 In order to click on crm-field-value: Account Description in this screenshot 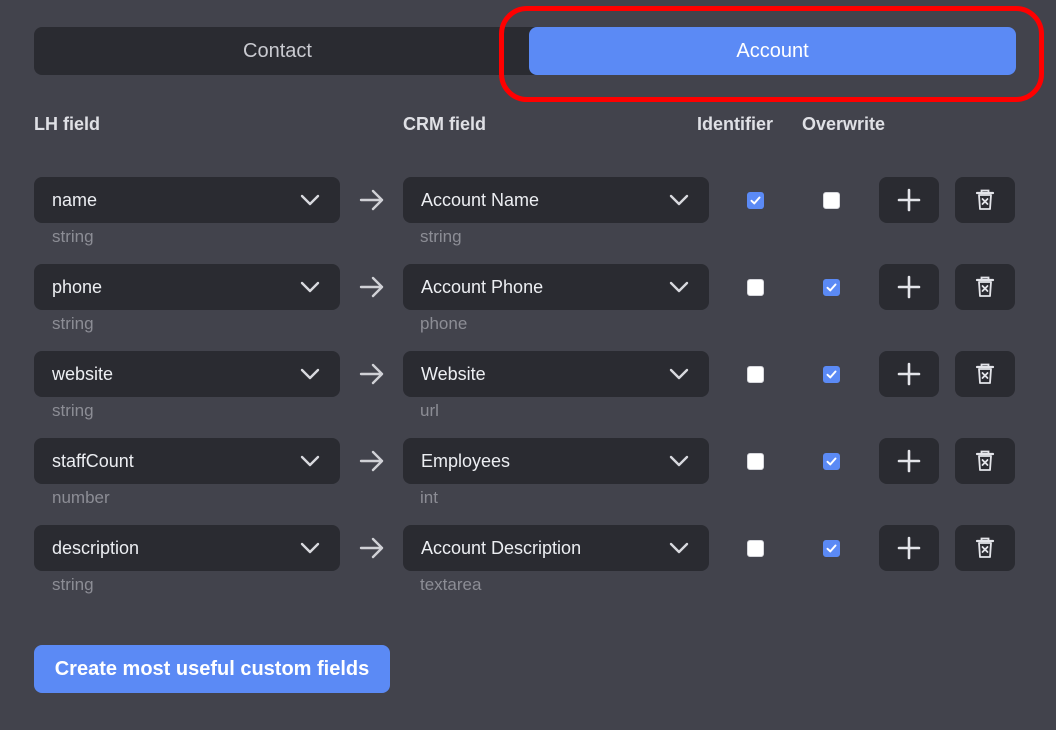, I will do `click(501, 547)`.